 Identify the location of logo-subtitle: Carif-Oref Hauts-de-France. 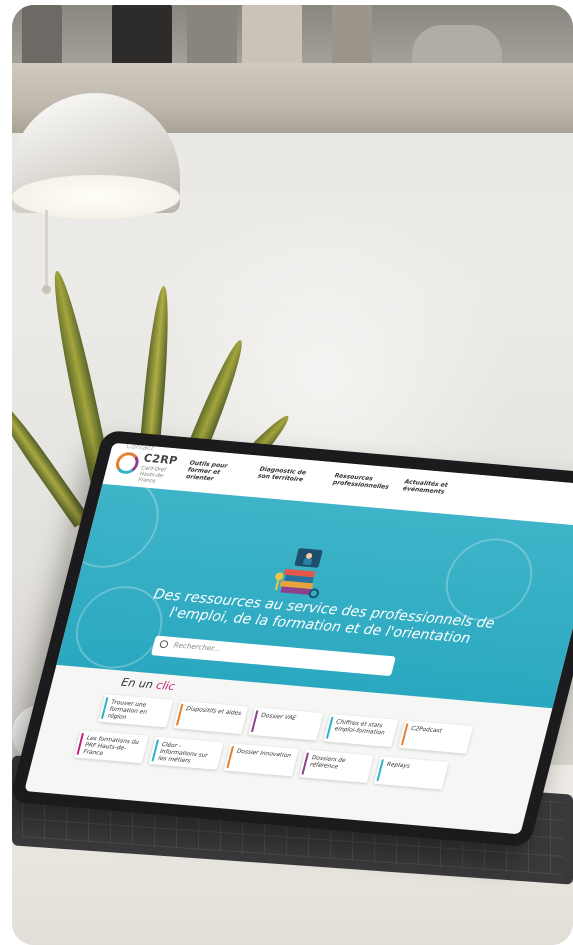
(152, 475).